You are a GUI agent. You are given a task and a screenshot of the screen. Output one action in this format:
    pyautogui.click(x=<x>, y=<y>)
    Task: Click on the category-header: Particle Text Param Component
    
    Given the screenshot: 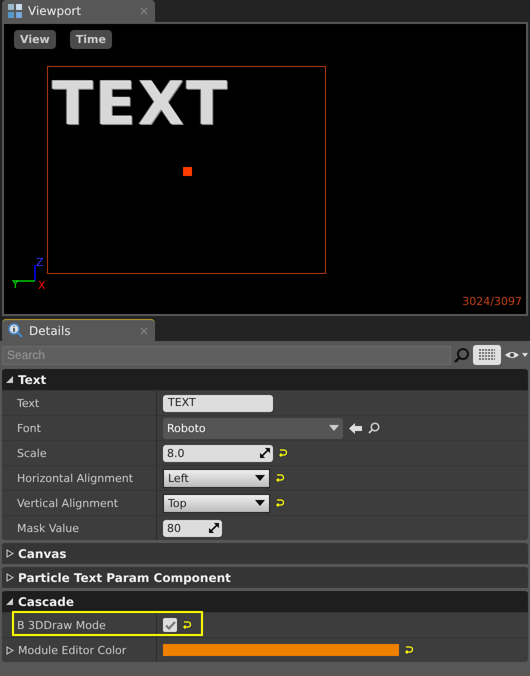 What is the action you would take?
    pyautogui.click(x=265, y=577)
    